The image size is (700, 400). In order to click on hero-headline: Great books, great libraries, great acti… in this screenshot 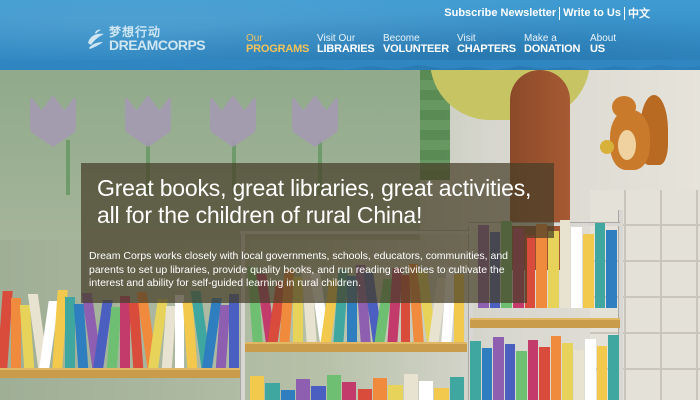, I will do `click(325, 202)`.